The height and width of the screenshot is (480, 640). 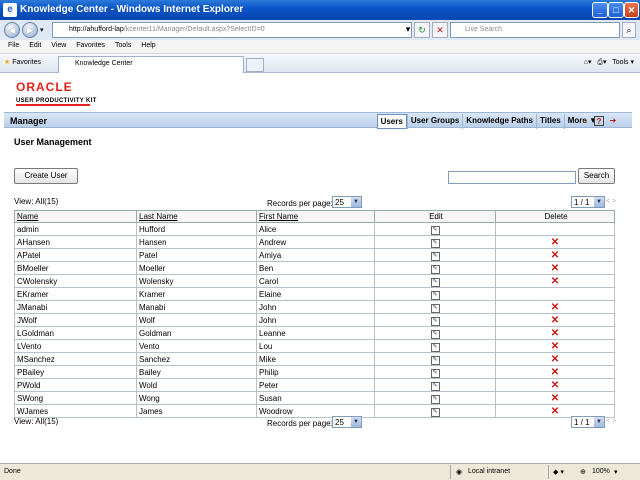 What do you see at coordinates (588, 62) in the screenshot?
I see `home-icon: ⌂▾` at bounding box center [588, 62].